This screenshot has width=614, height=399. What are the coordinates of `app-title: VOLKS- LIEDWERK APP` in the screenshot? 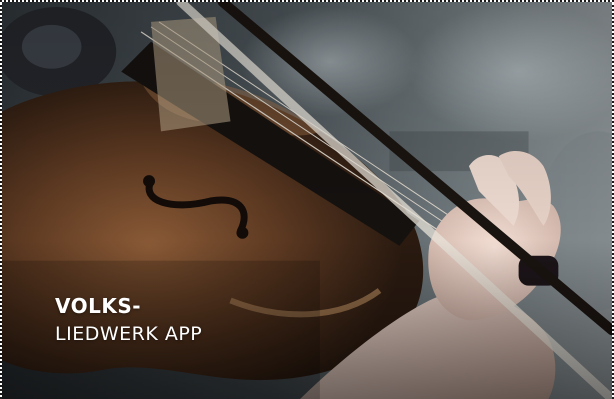 It's located at (128, 320).